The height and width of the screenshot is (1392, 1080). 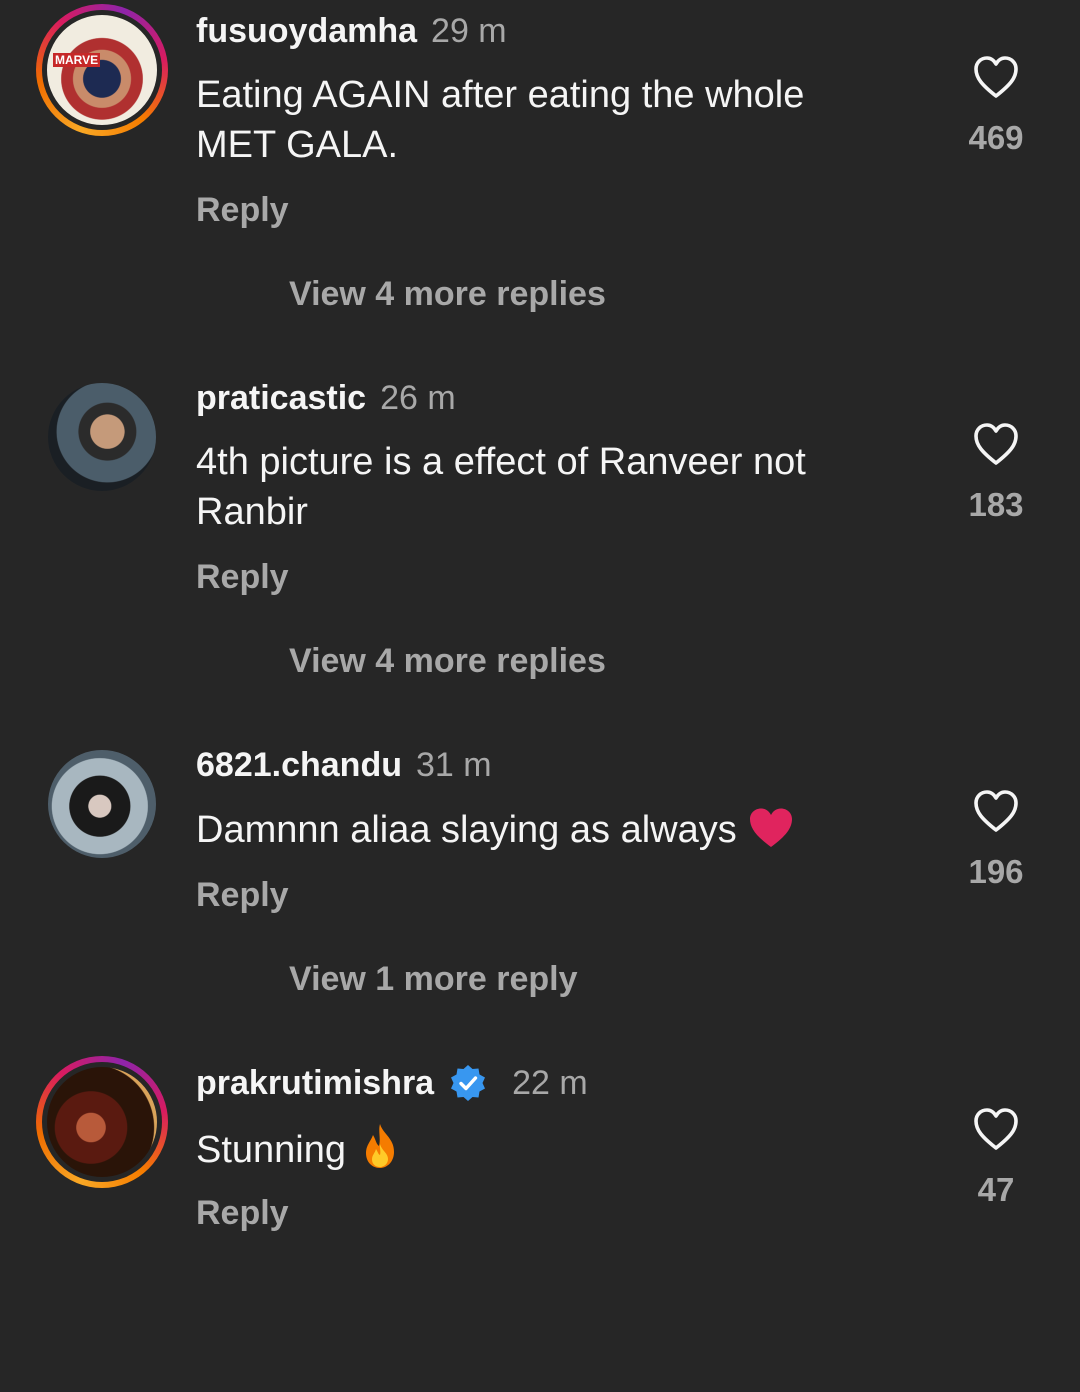 What do you see at coordinates (77, 60) in the screenshot?
I see `avatar-logo-text: MARVE` at bounding box center [77, 60].